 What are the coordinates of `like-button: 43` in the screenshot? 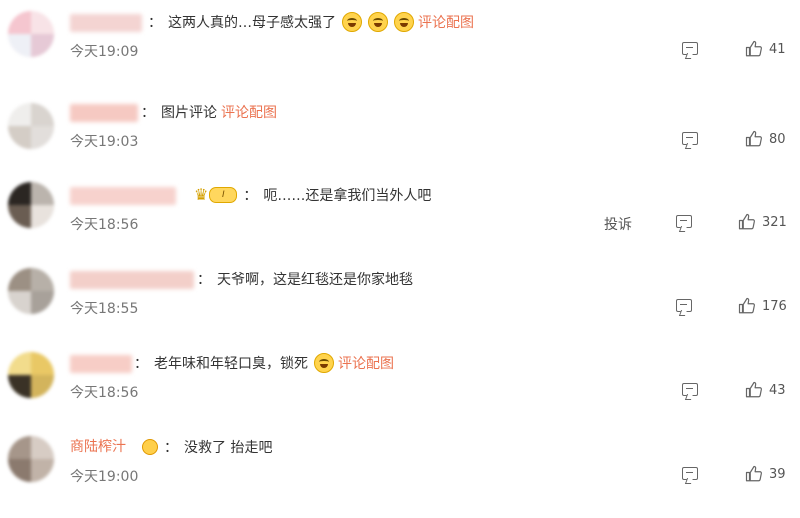 It's located at (765, 390).